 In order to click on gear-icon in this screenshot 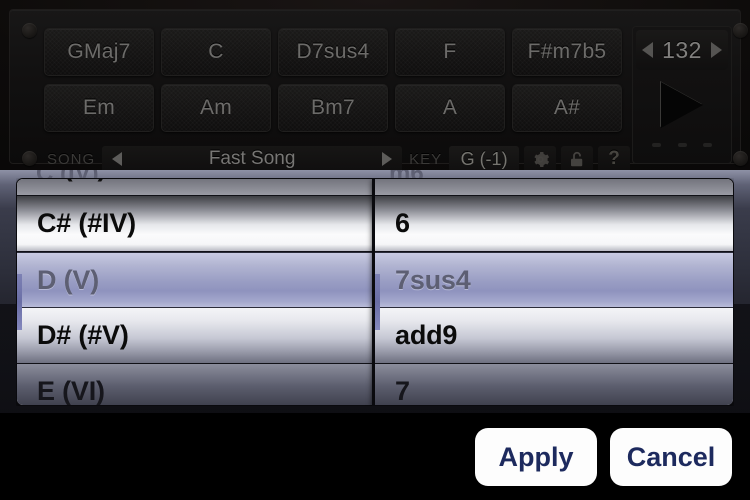, I will do `click(540, 159)`.